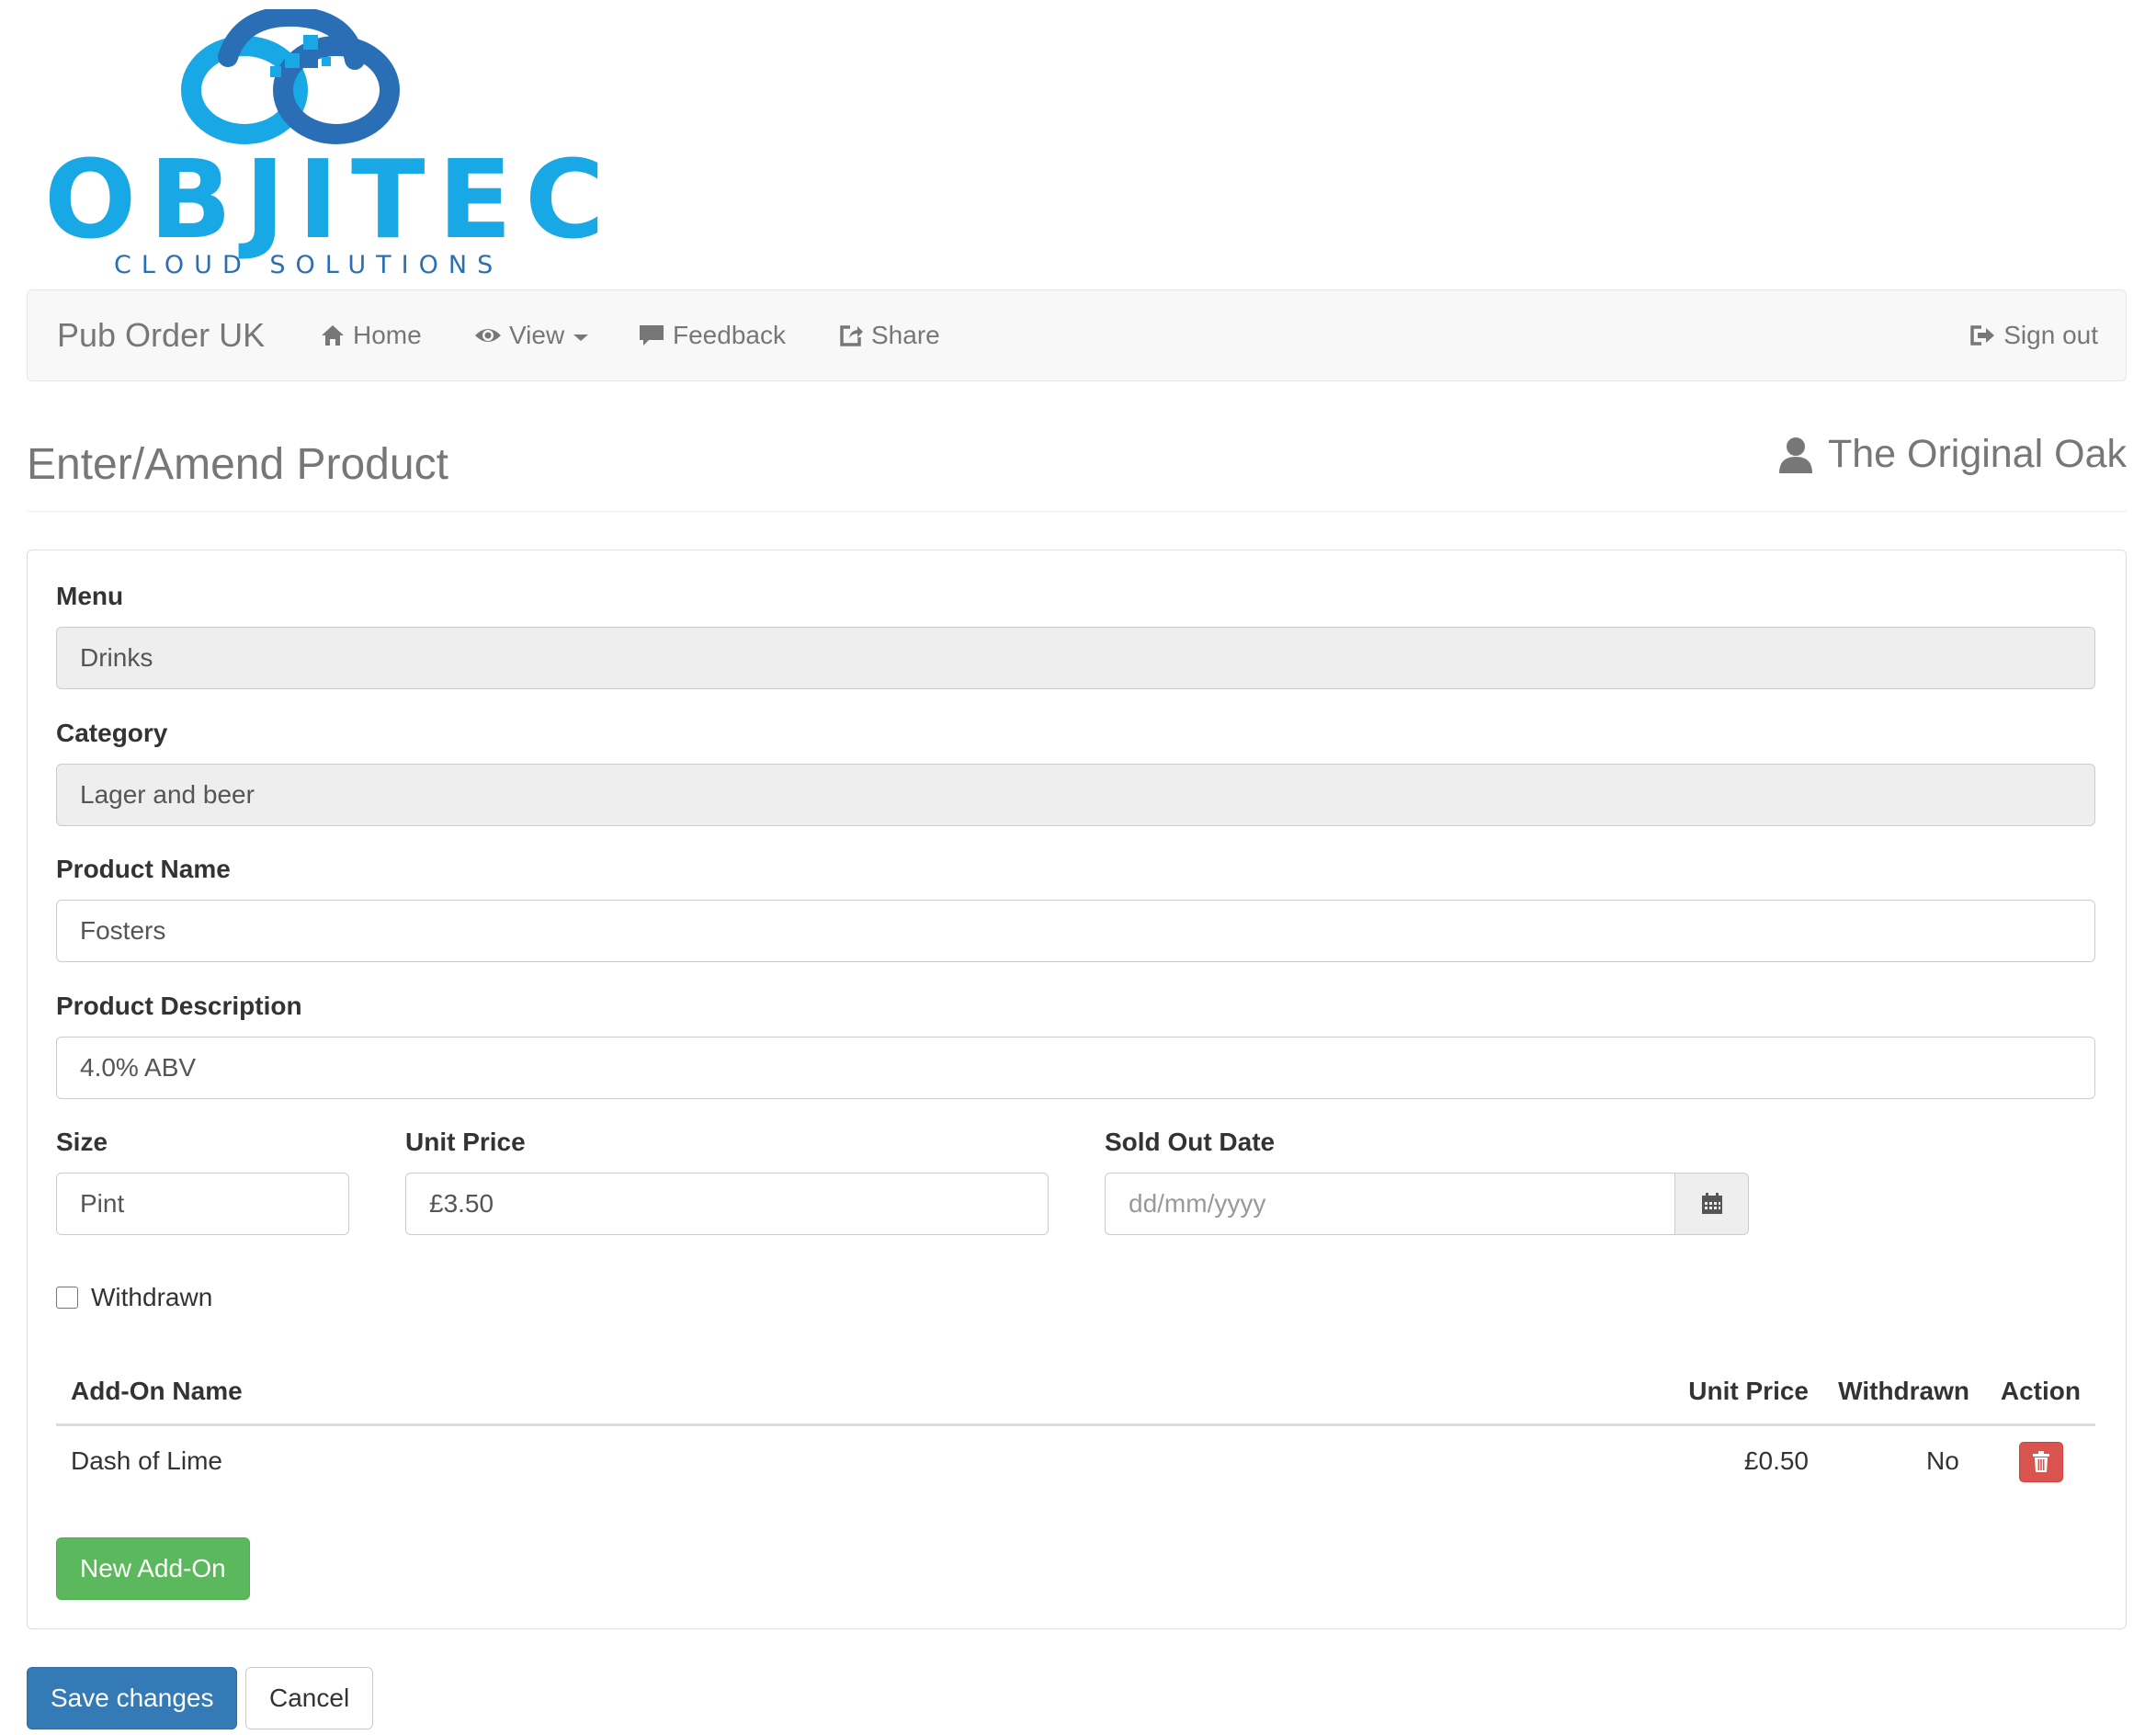 The width and height of the screenshot is (2156, 1735). I want to click on withdrawn-label: Withdrawn, so click(152, 1297).